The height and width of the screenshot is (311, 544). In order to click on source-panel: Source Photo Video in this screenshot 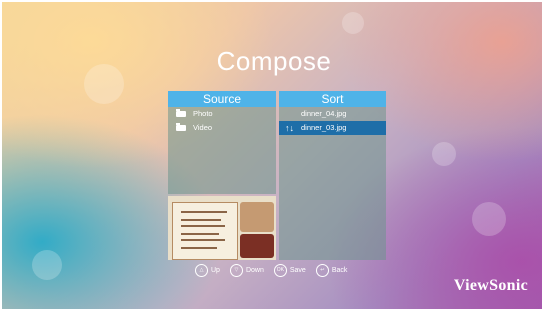, I will do `click(222, 142)`.